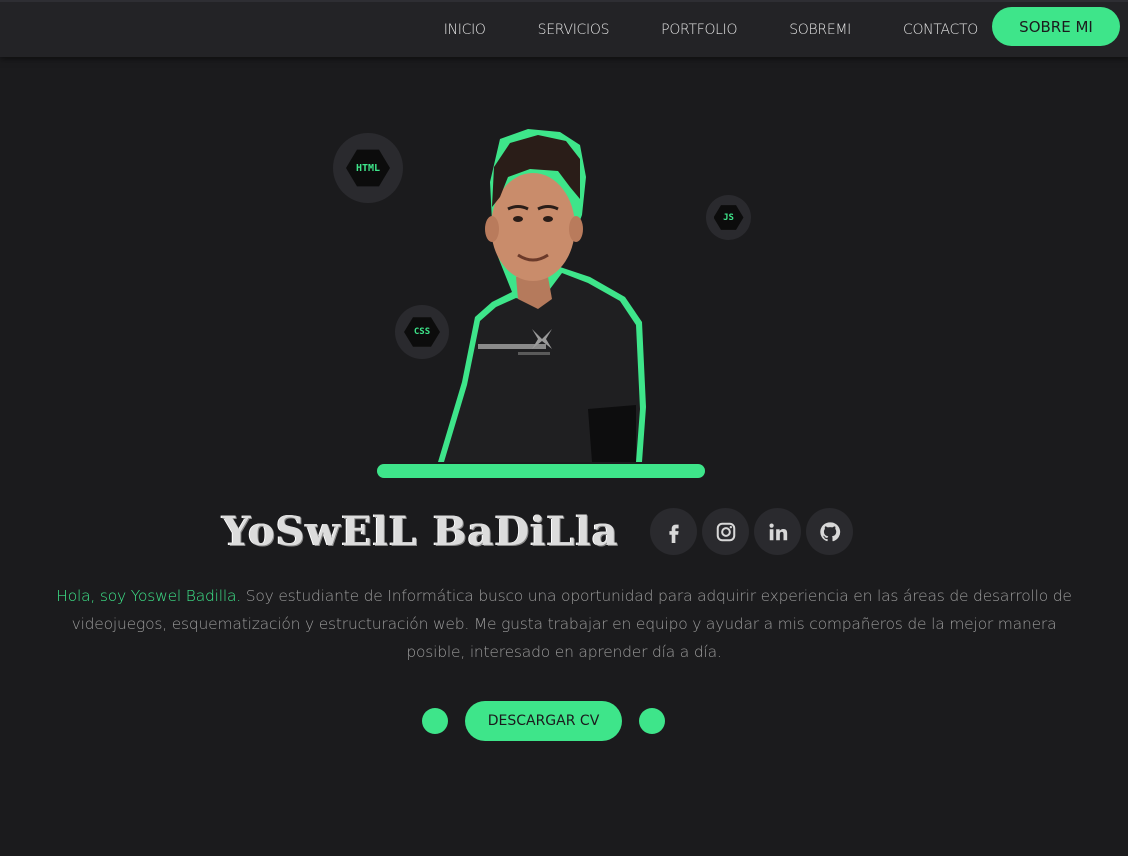 The width and height of the screenshot is (1128, 856). Describe the element at coordinates (1056, 26) in the screenshot. I see `sobre-mi-button: SOBRE MI` at that location.